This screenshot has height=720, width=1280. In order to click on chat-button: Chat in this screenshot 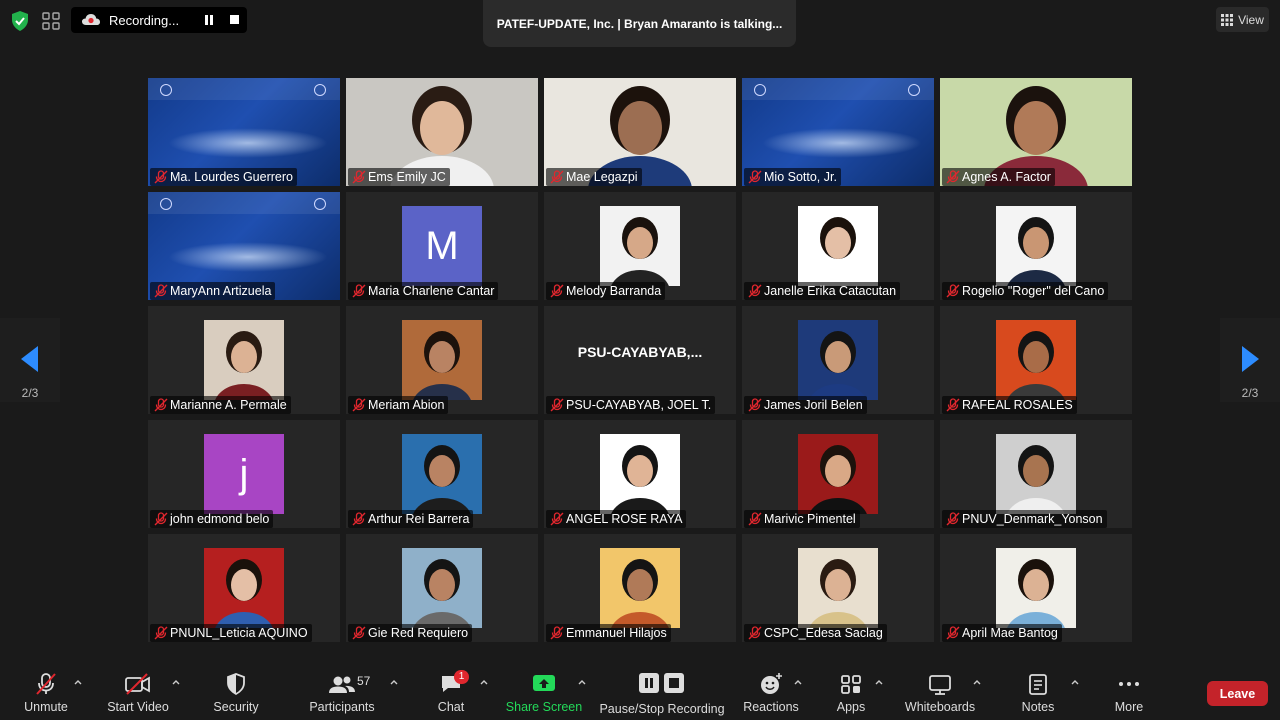, I will do `click(451, 688)`.